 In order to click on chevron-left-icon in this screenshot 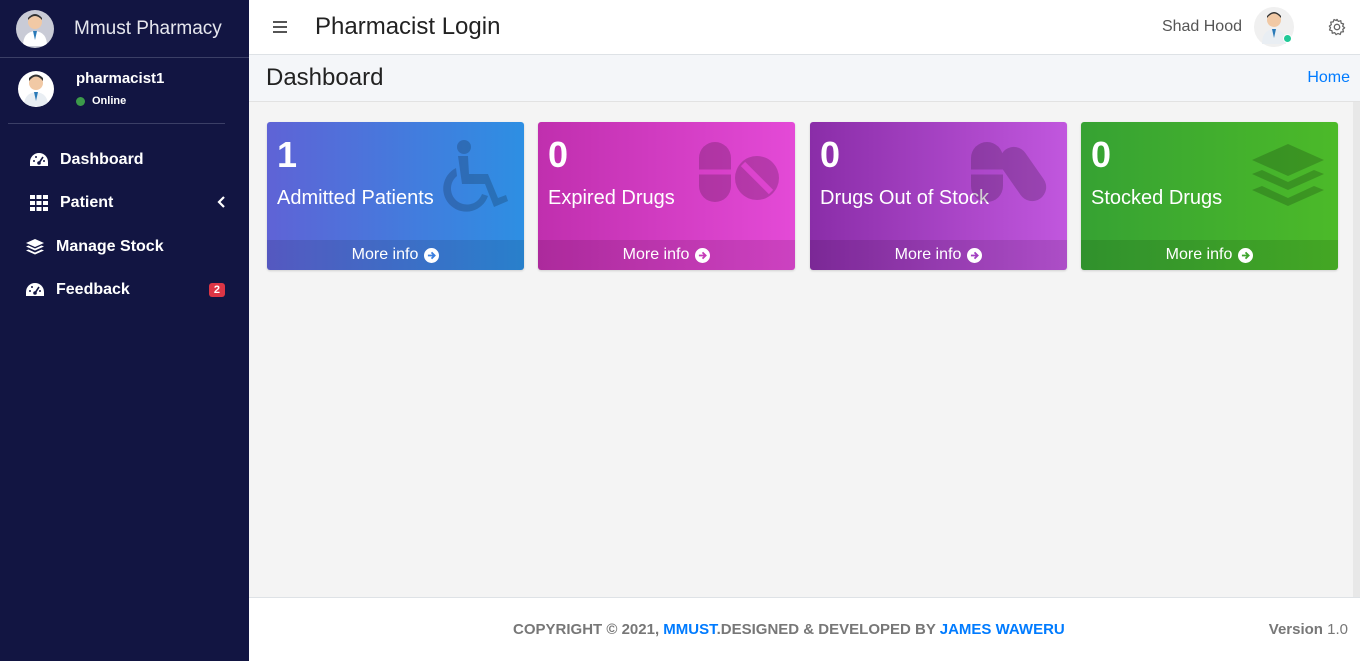, I will do `click(221, 203)`.